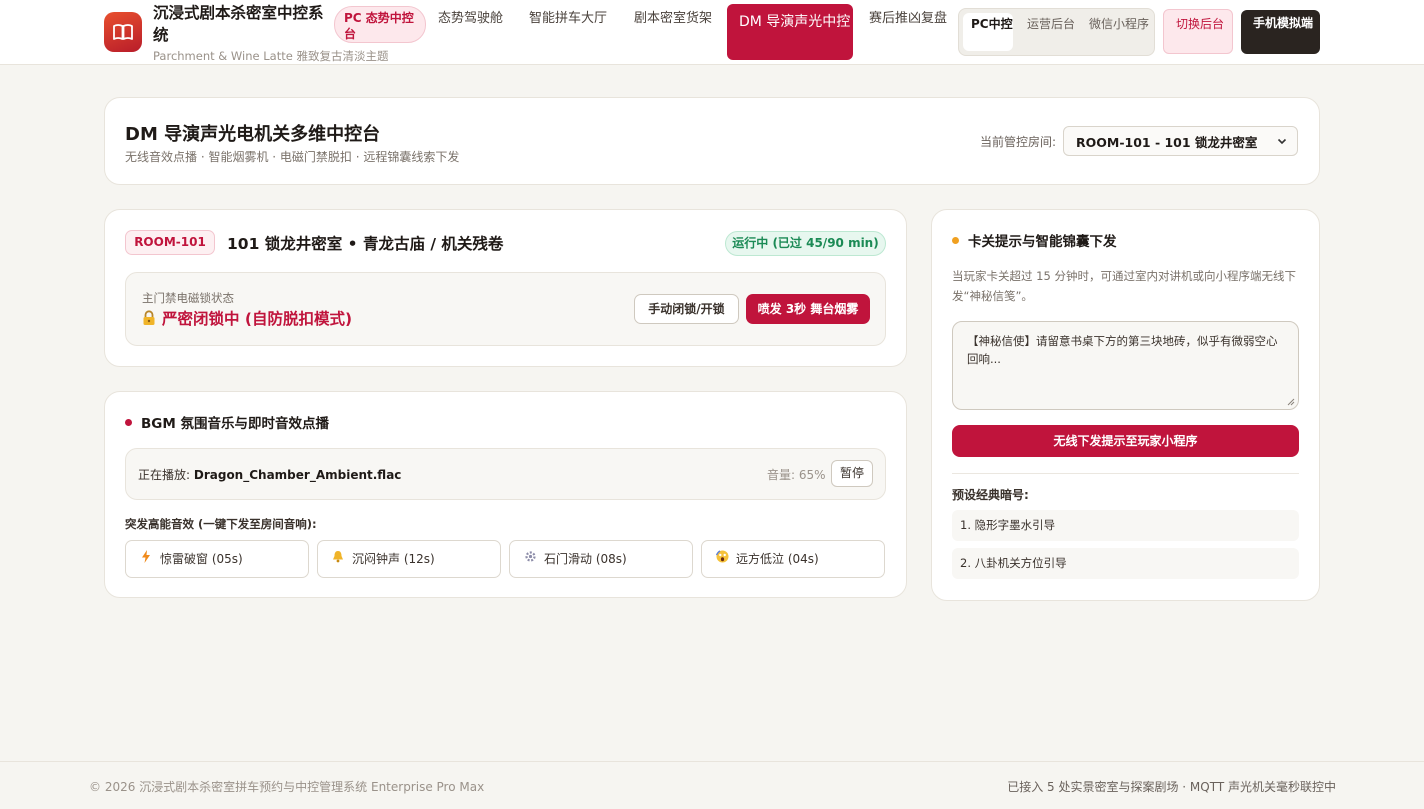  I want to click on preset-item: 2. 八卦机关方位引导, so click(1125, 563).